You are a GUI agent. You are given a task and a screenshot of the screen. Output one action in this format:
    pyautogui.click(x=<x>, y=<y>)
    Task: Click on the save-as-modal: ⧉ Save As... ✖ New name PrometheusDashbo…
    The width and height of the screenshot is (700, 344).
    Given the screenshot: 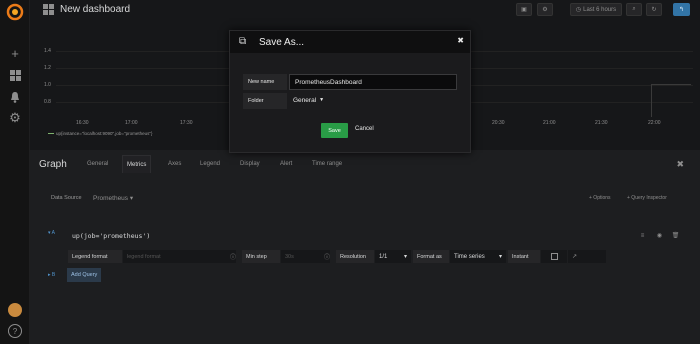 What is the action you would take?
    pyautogui.click(x=350, y=91)
    